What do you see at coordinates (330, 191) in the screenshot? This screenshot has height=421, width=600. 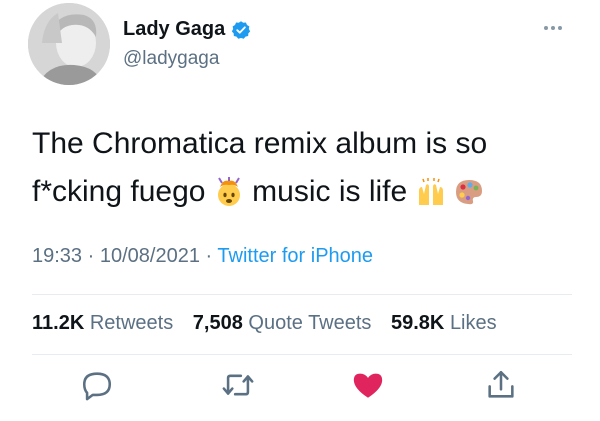 I see `tweet-text-part: music is life` at bounding box center [330, 191].